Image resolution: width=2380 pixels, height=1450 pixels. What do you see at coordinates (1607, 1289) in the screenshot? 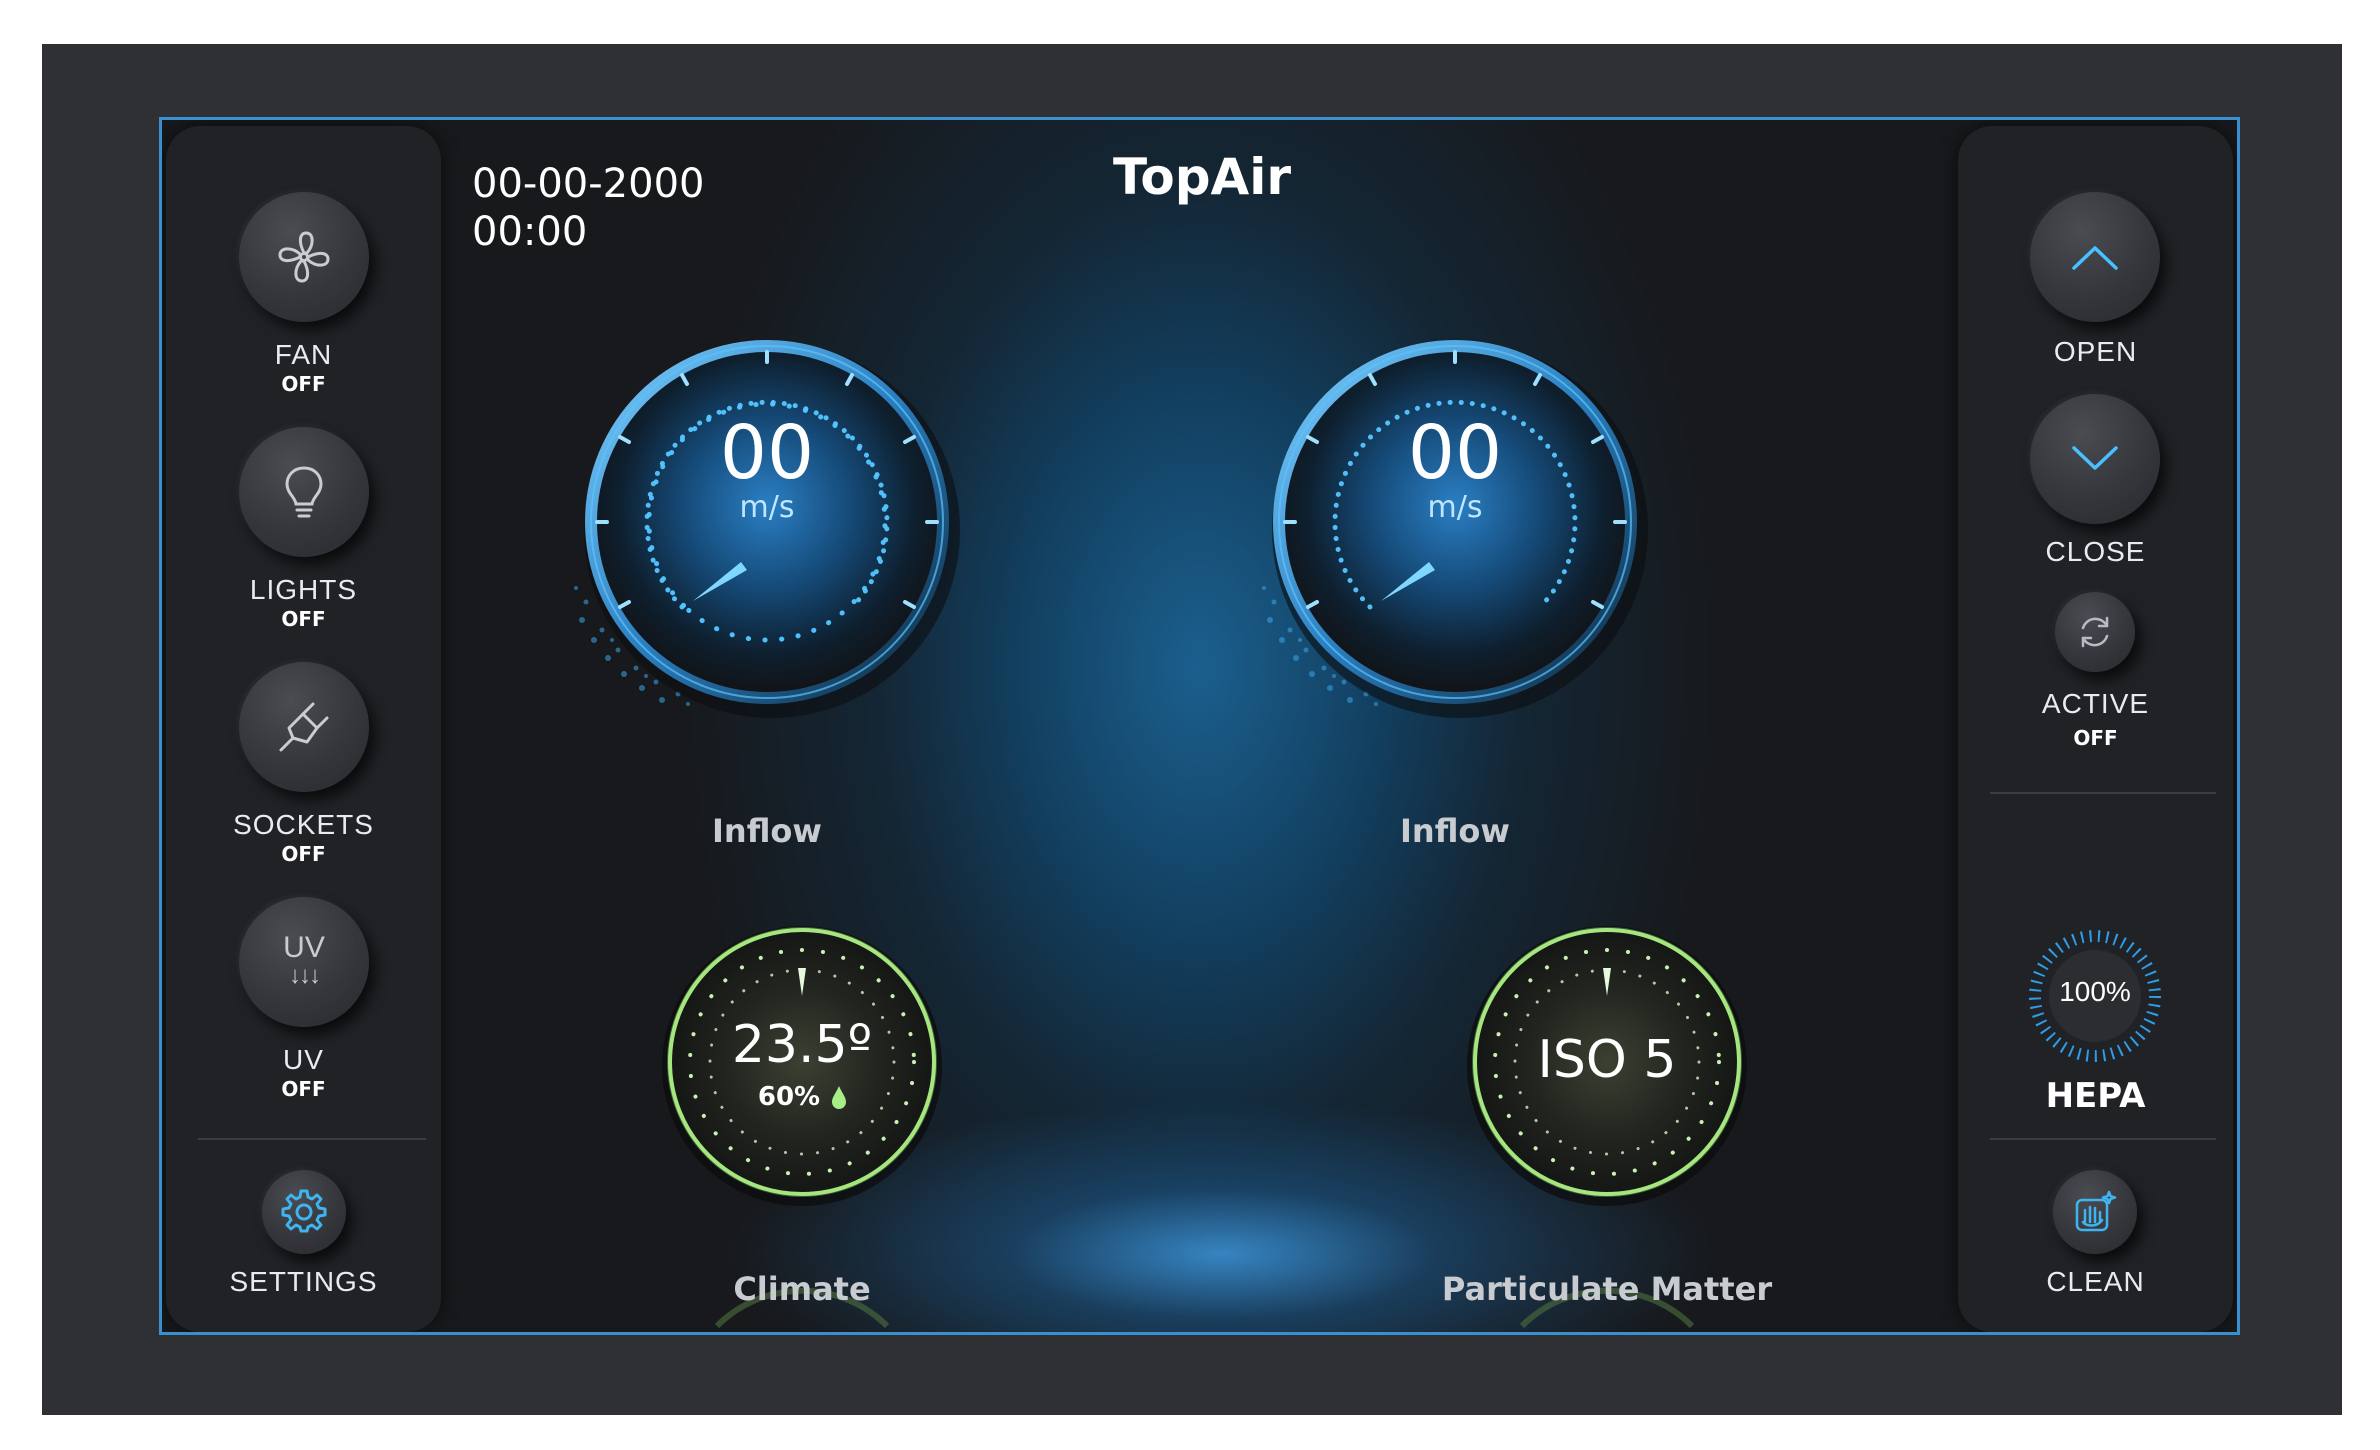
I see `particulate-label: Particulate Matter` at bounding box center [1607, 1289].